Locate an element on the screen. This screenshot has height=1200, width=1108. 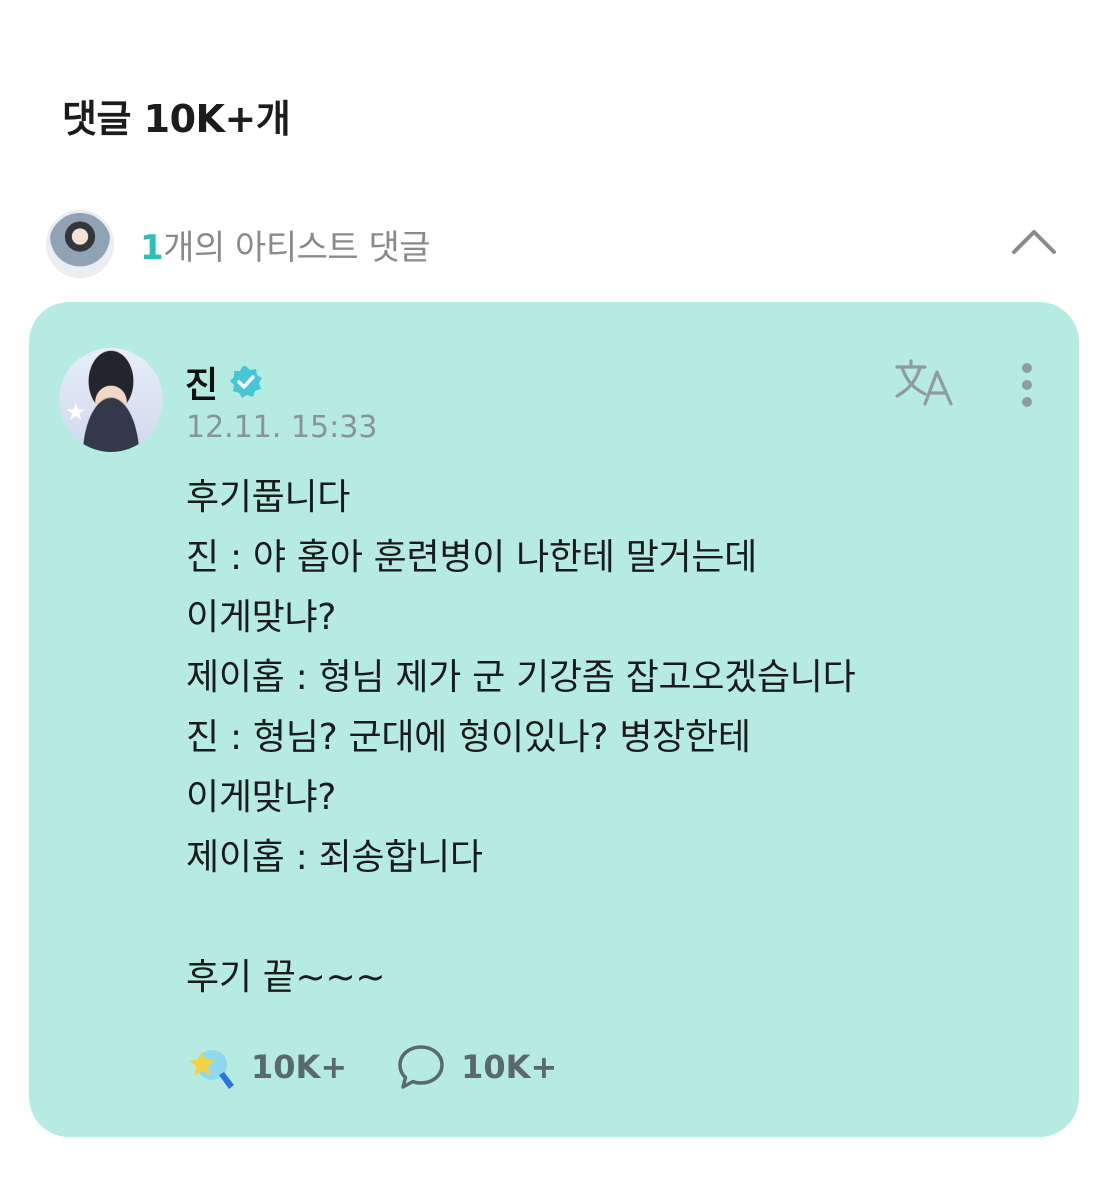
comment-actions: 10K+ 10K+ is located at coordinates (395, 1067).